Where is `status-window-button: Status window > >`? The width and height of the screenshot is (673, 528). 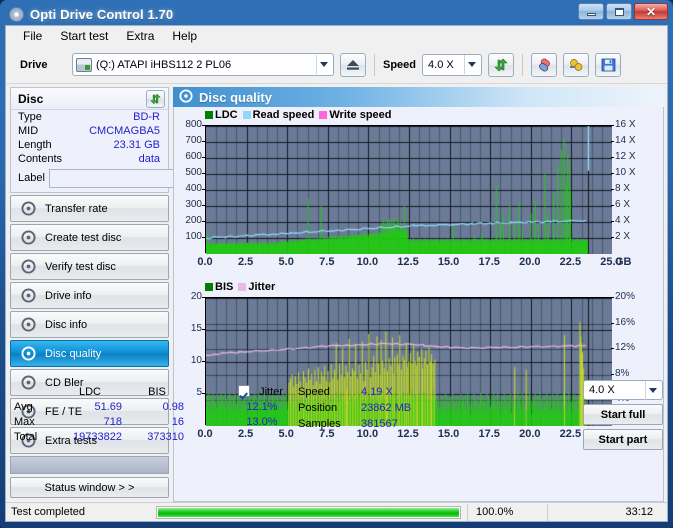
status-window-button: Status window > > is located at coordinates (89, 487).